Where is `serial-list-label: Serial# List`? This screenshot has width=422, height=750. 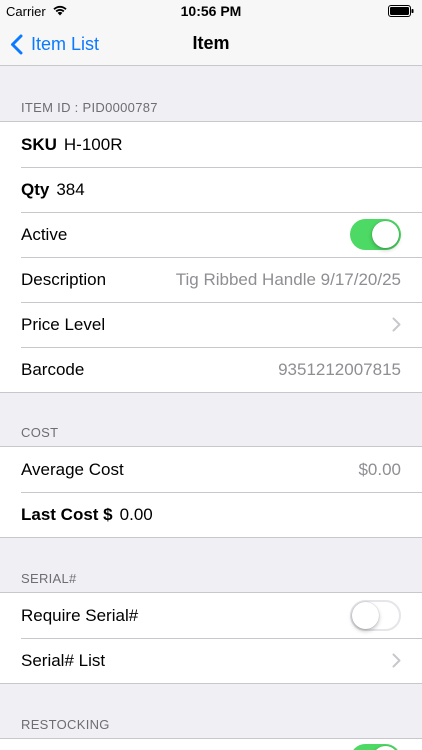 serial-list-label: Serial# List is located at coordinates (63, 660).